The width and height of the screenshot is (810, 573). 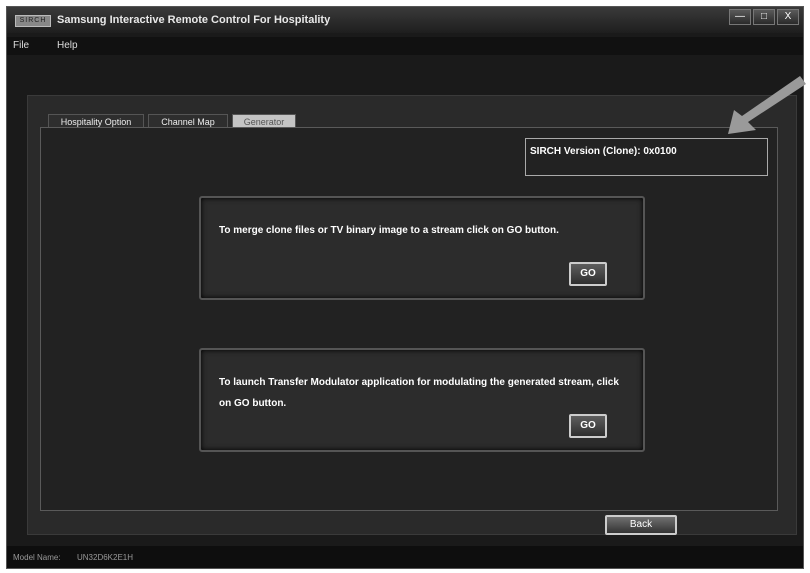 What do you see at coordinates (588, 274) in the screenshot?
I see `merge-go-button: GO` at bounding box center [588, 274].